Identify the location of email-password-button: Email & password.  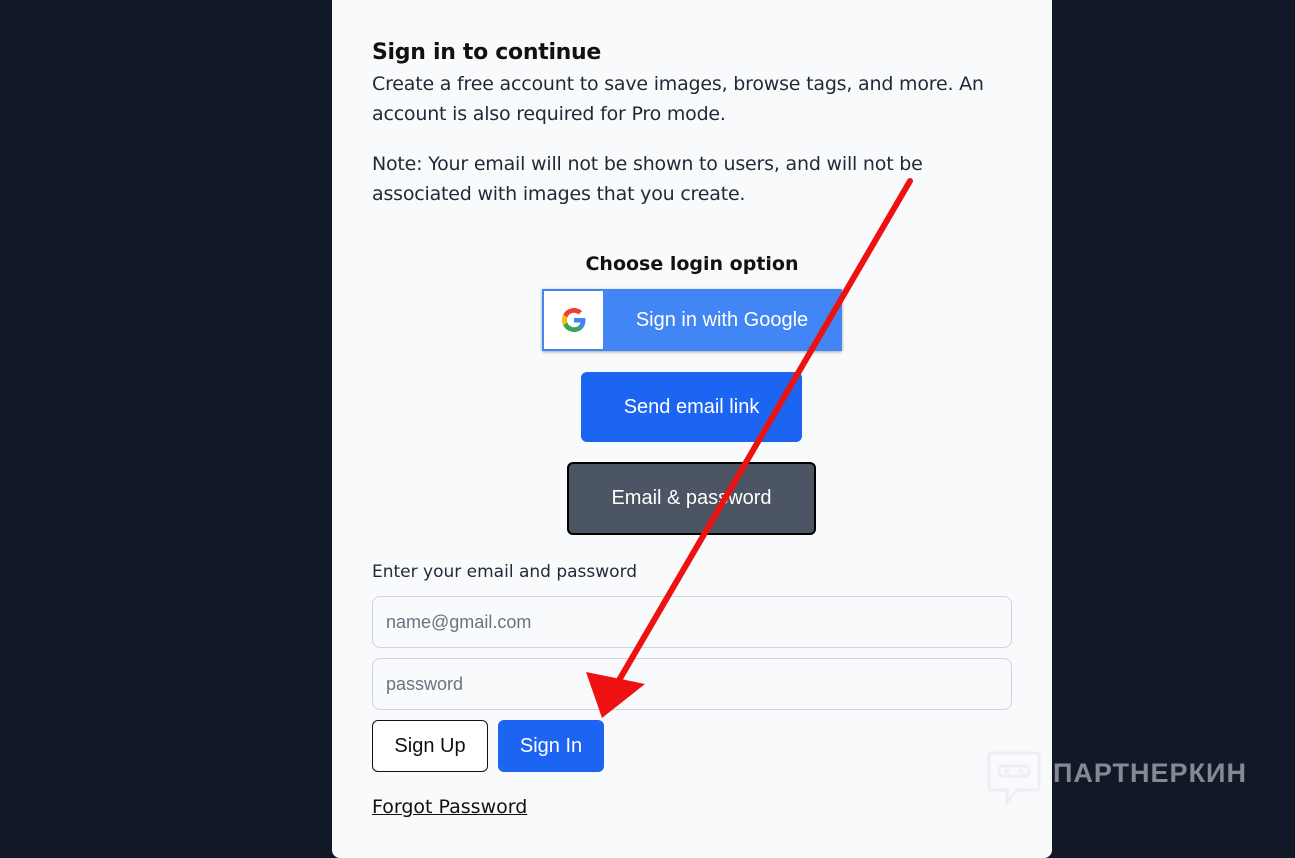
(691, 498).